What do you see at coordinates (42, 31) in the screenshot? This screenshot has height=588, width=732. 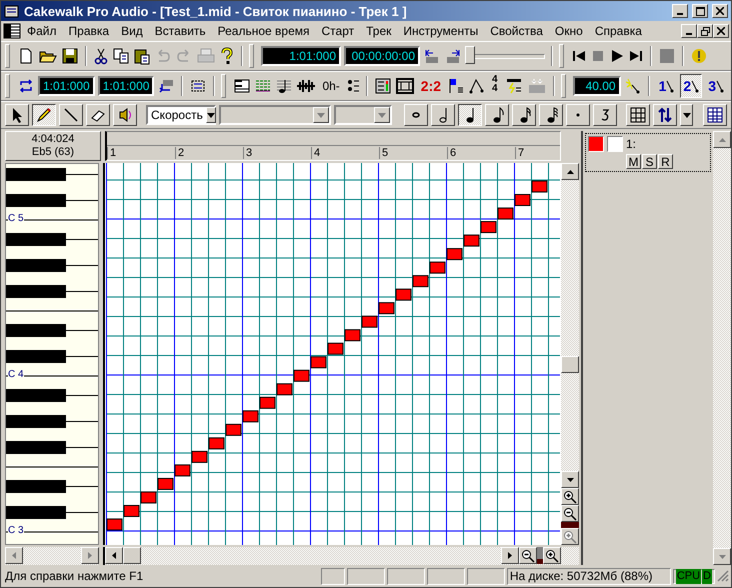 I see `menu-item: Файл` at bounding box center [42, 31].